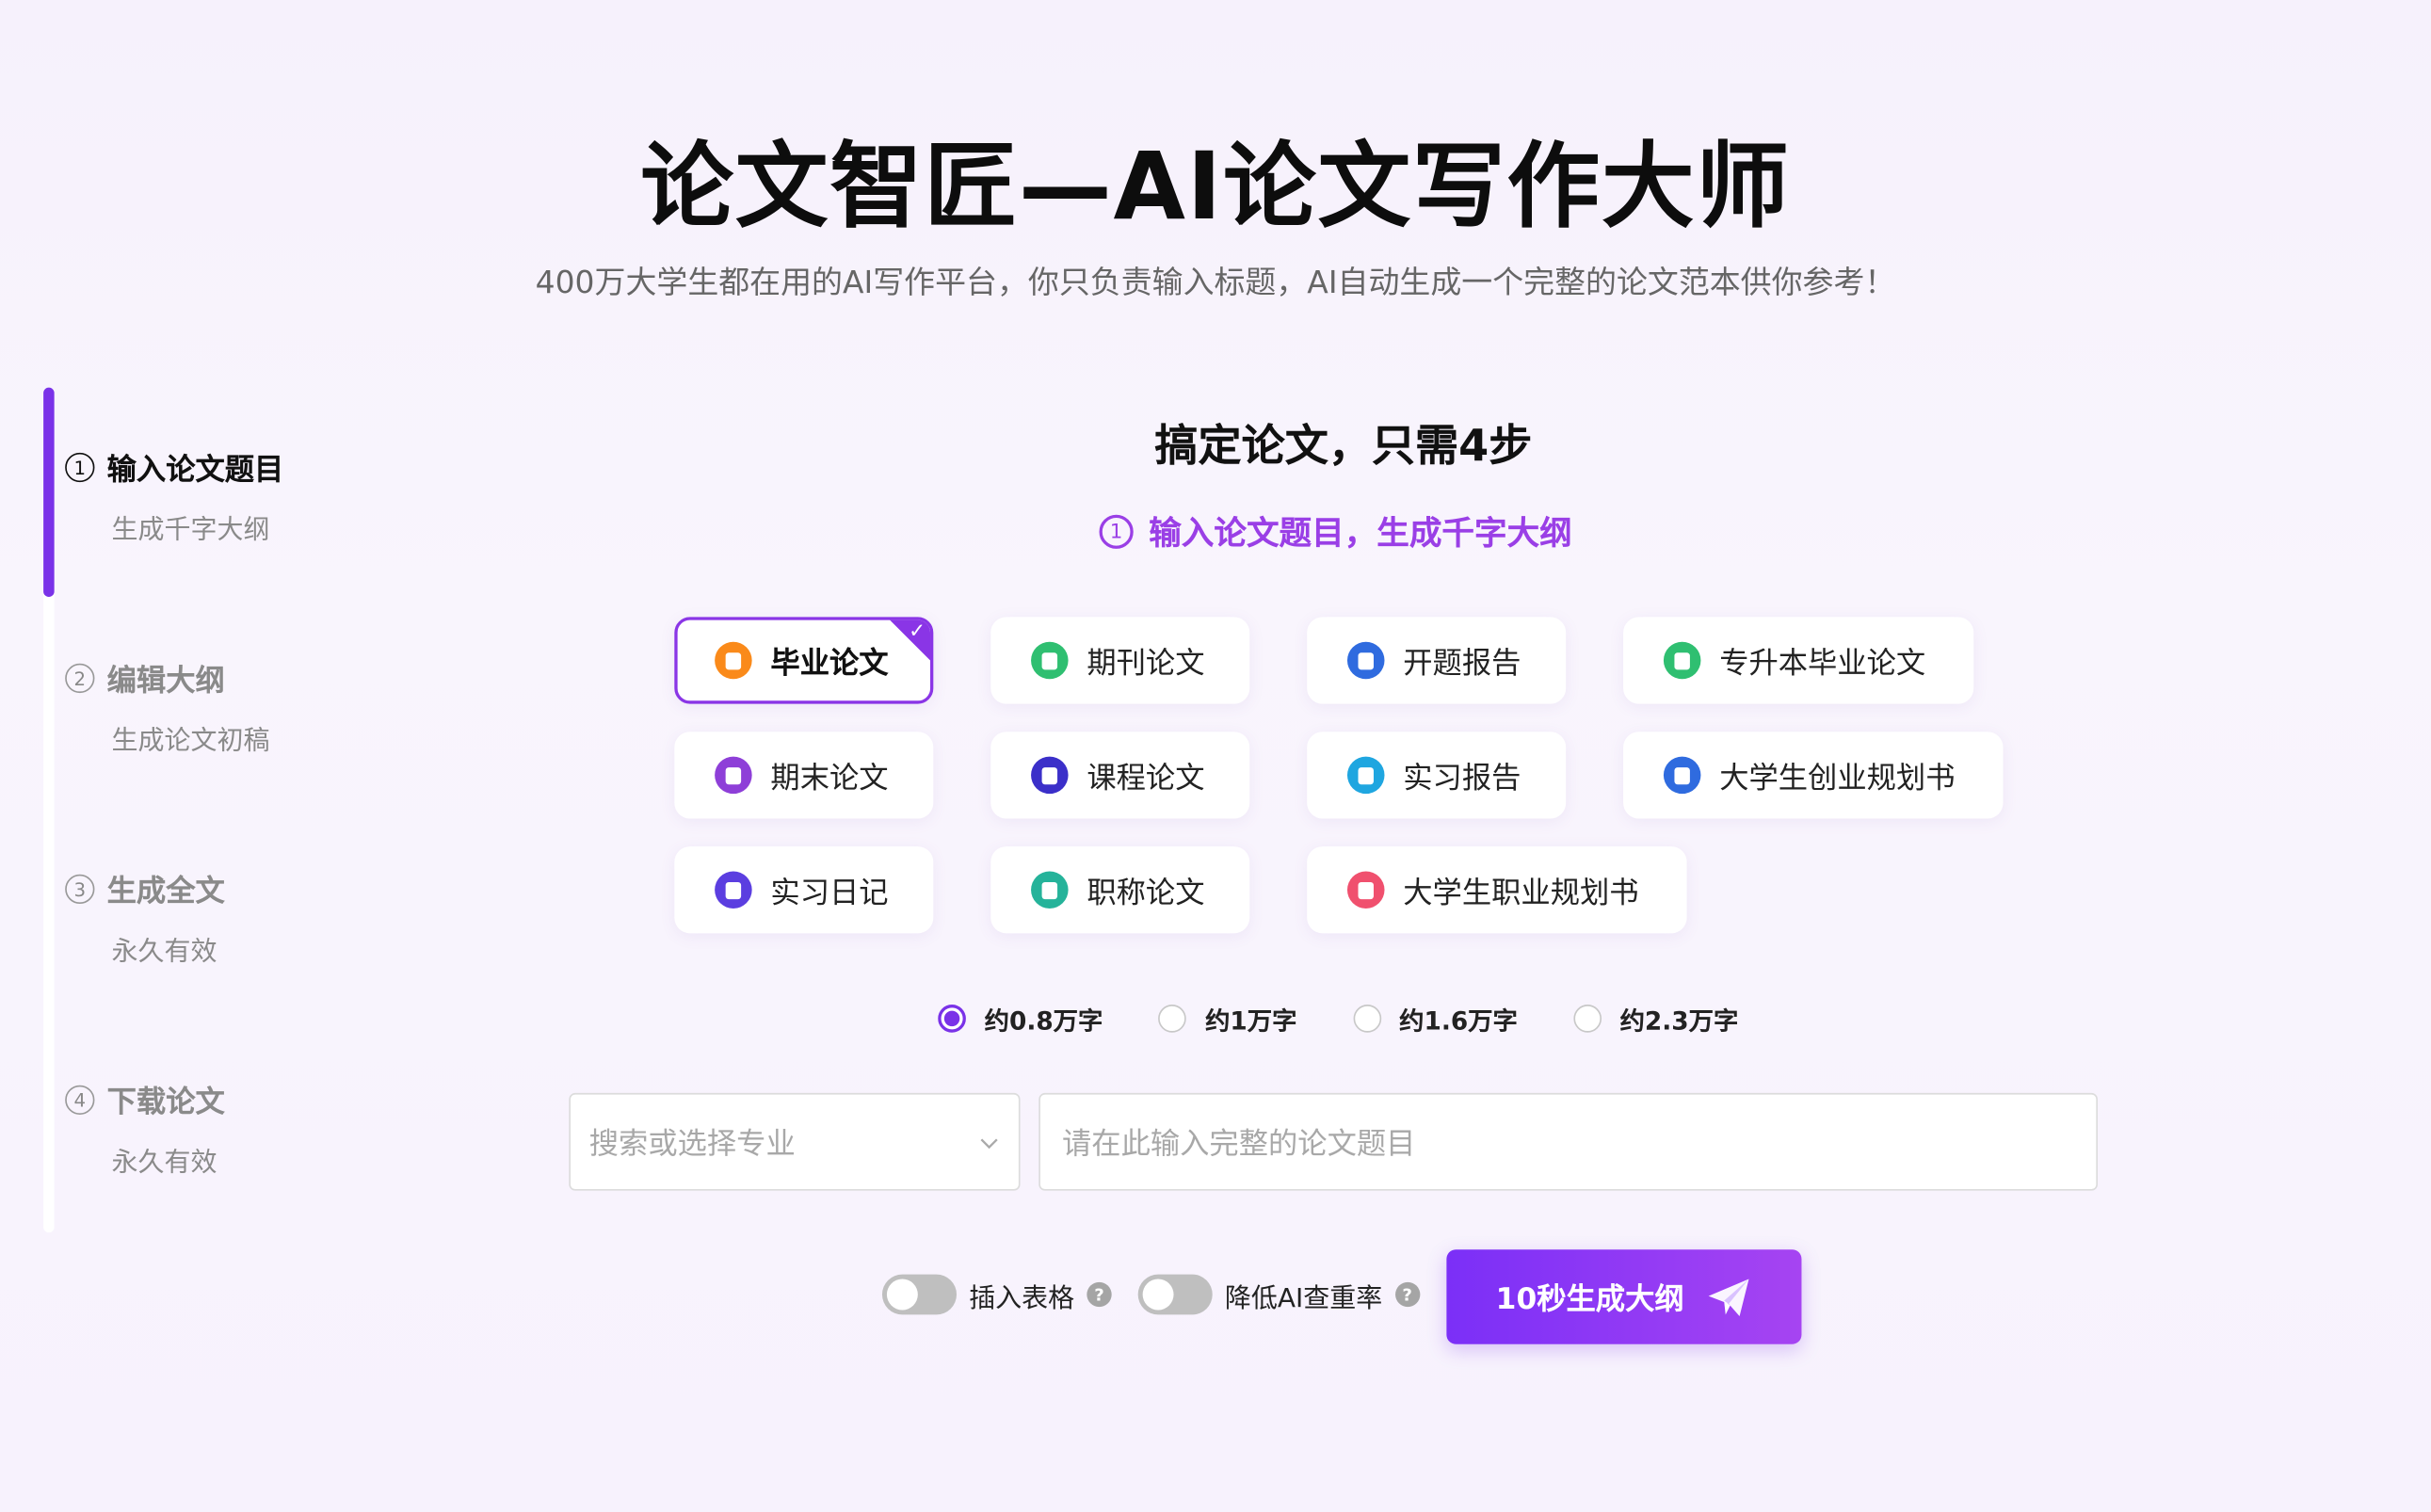 The image size is (2431, 1512). I want to click on page-title: 论文智匠—AI论文写作大师, so click(1215, 187).